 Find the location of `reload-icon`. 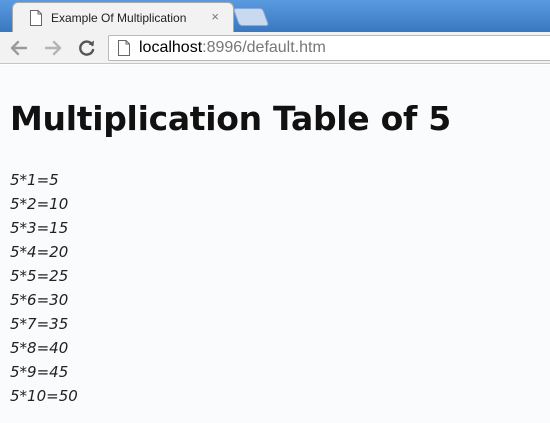

reload-icon is located at coordinates (87, 48).